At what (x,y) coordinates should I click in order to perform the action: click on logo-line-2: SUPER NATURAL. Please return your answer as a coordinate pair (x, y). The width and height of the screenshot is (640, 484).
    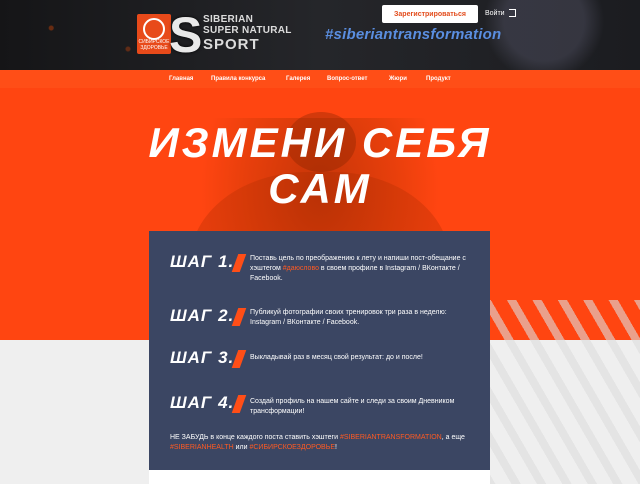
    Looking at the image, I should click on (247, 30).